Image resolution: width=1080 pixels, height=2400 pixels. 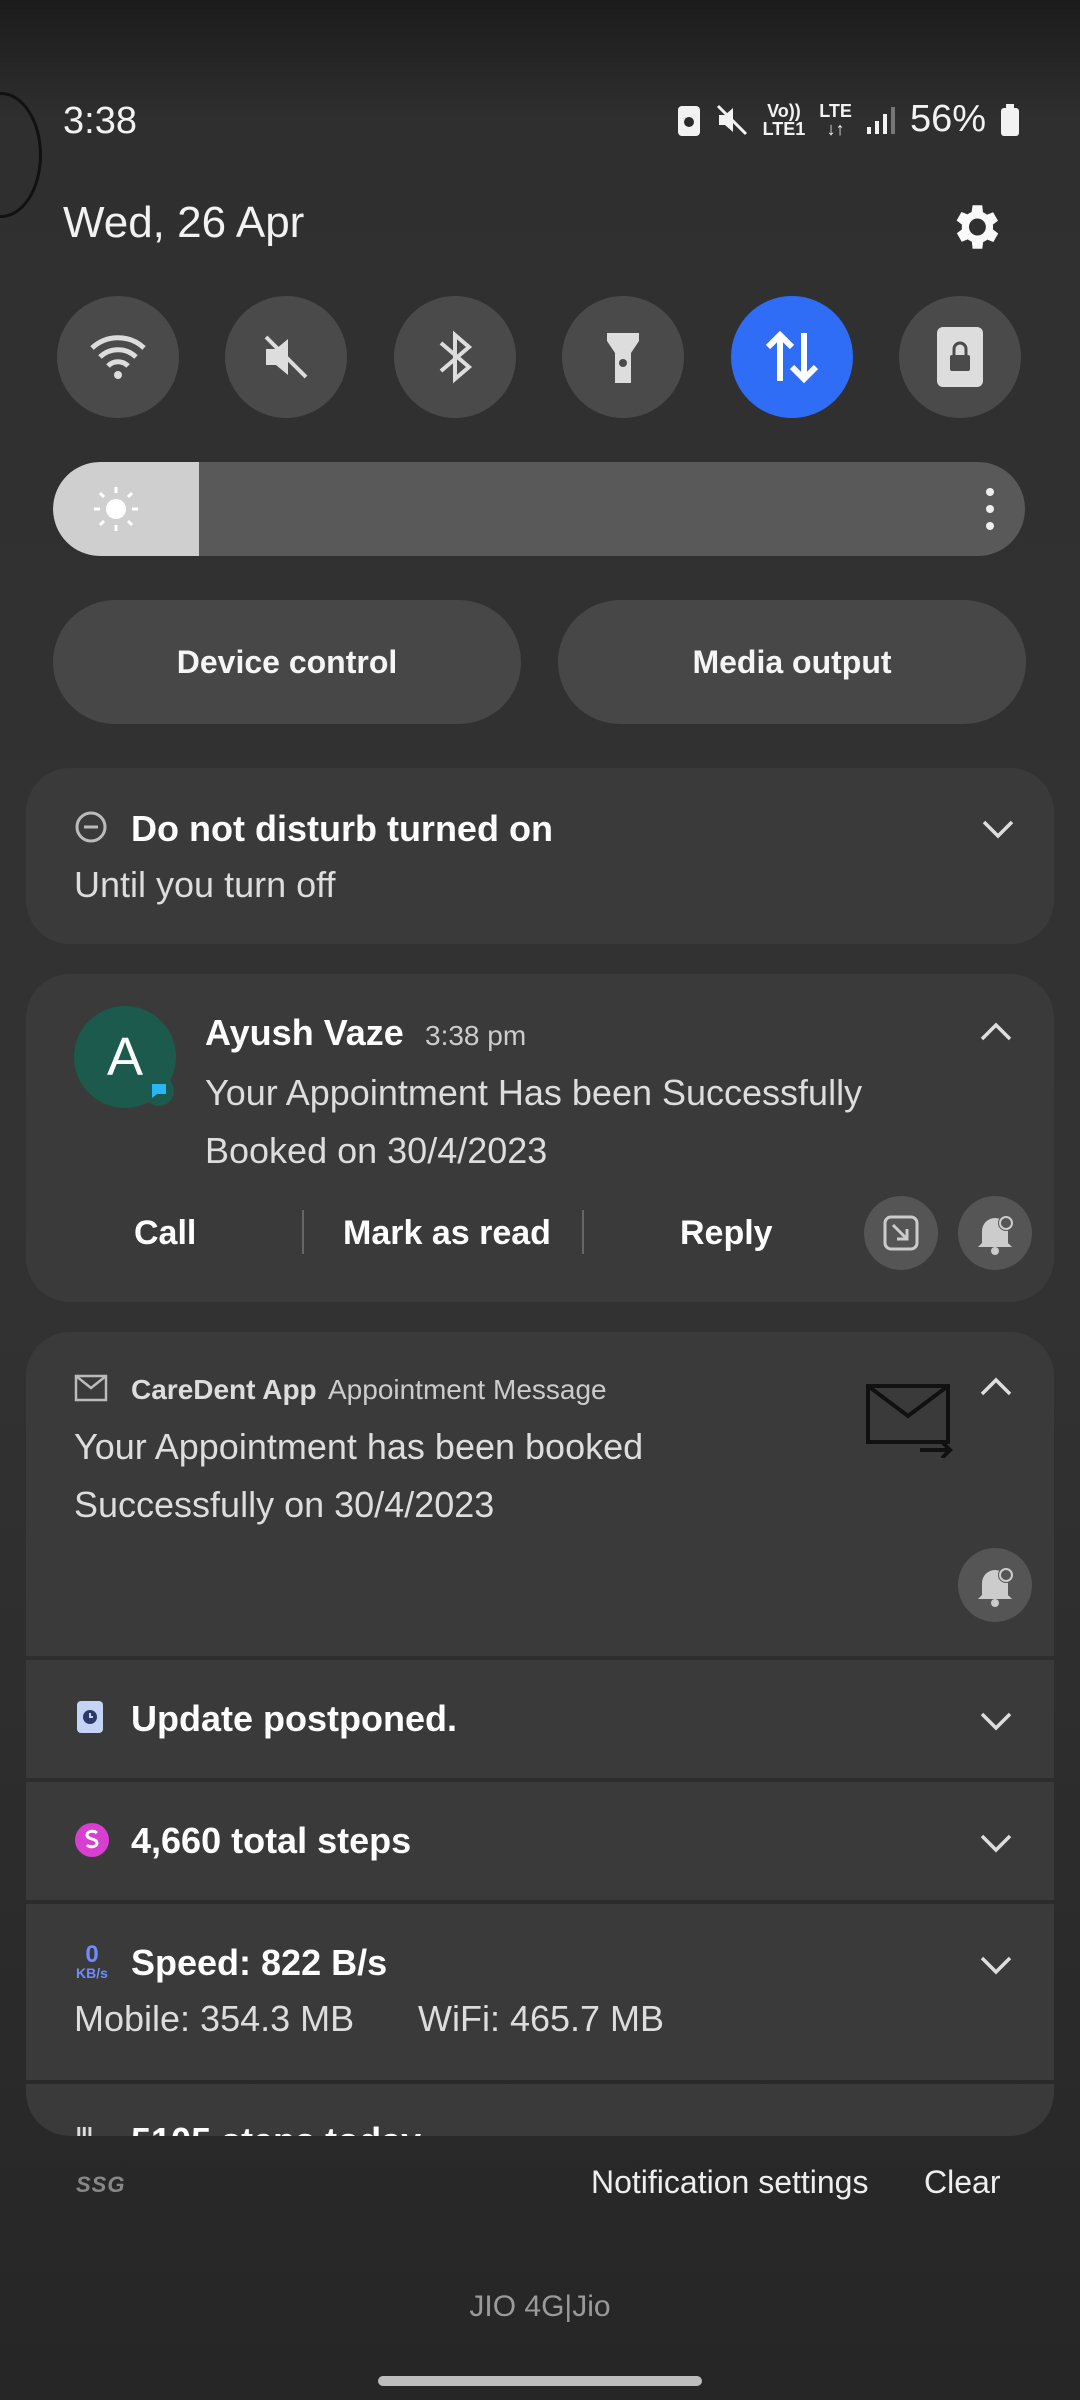 I want to click on update-notification-card: Update postponed., so click(x=540, y=1719).